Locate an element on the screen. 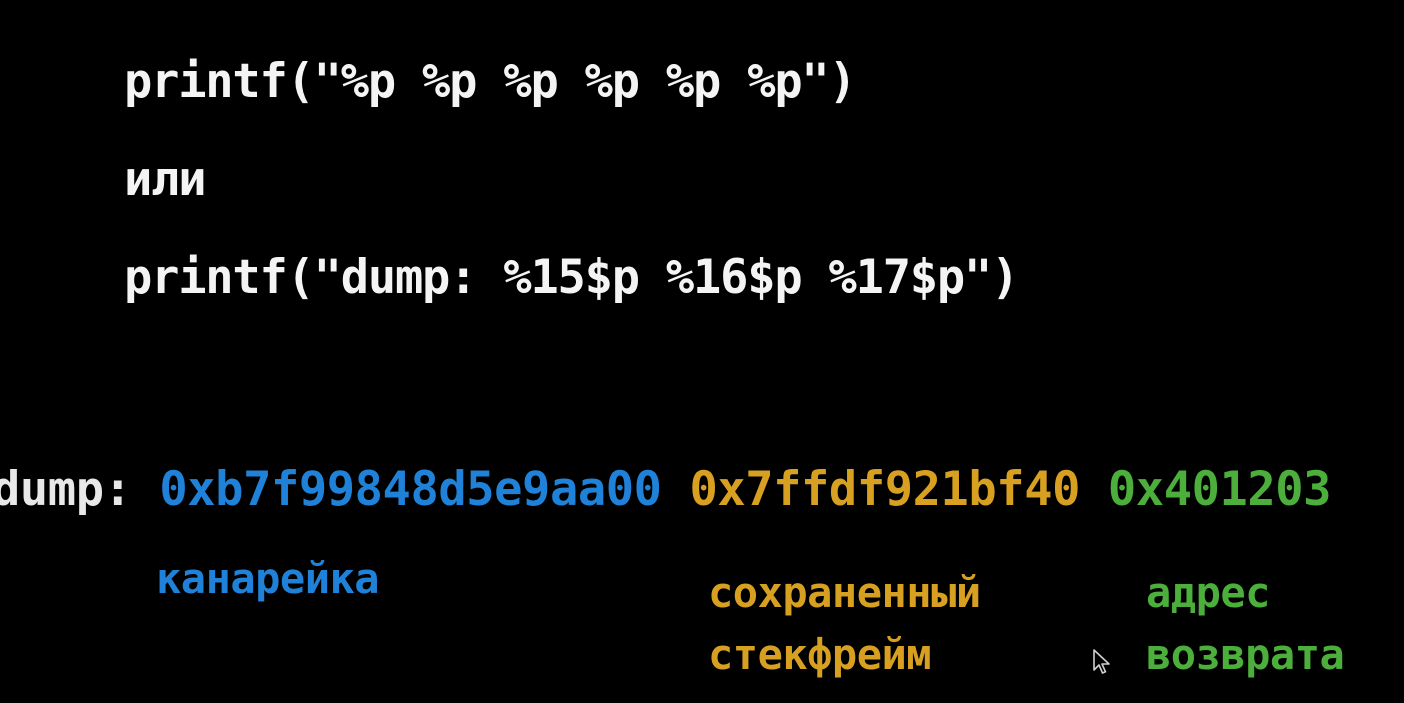 The width and height of the screenshot is (1404, 703). saved-frame-label: сохраненный стекфрейм is located at coordinates (844, 623).